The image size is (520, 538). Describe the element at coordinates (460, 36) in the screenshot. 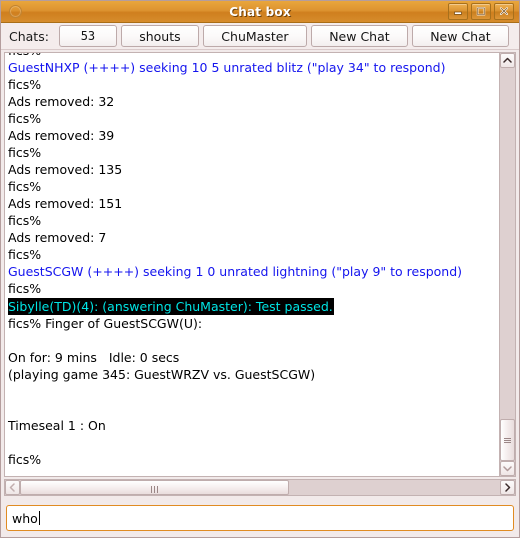

I see `tab-new-chat-2: New Chat` at that location.